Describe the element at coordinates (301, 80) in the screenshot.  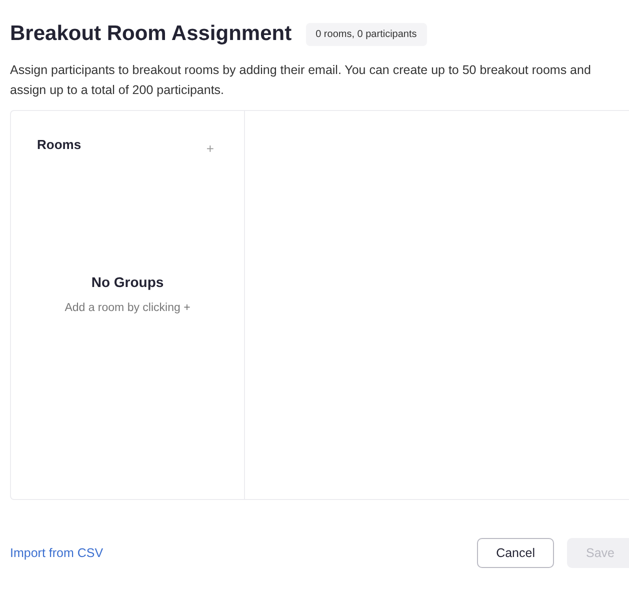
I see `description-text: Assign participants to breakout rooms by adding their email. You can create up to 50 breakout rooms and assign up to a total of 200 participants.` at that location.